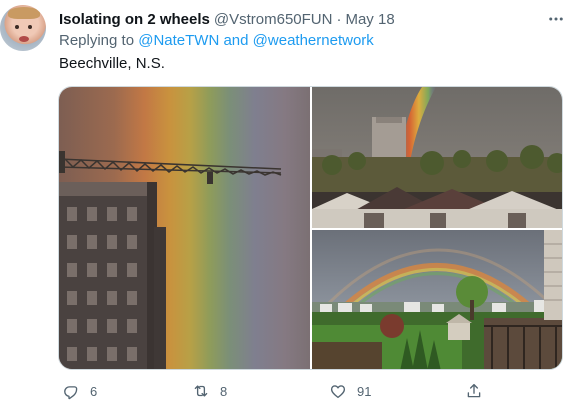 This screenshot has height=405, width=583. I want to click on avatar, so click(23, 28).